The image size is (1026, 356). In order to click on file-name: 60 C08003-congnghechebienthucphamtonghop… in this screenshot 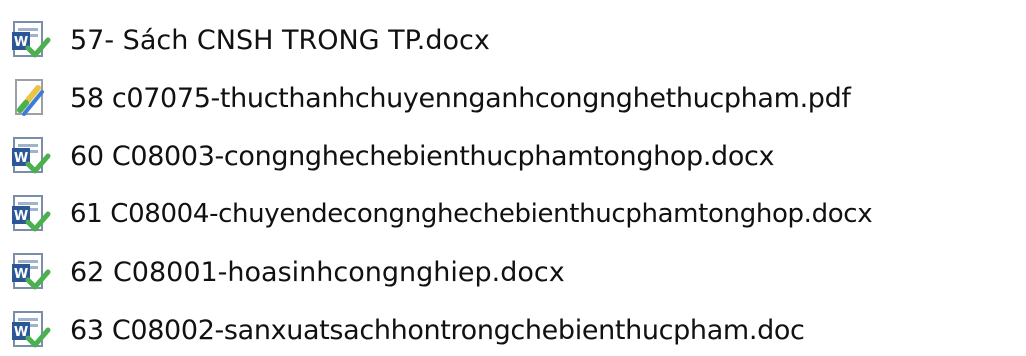, I will do `click(422, 156)`.